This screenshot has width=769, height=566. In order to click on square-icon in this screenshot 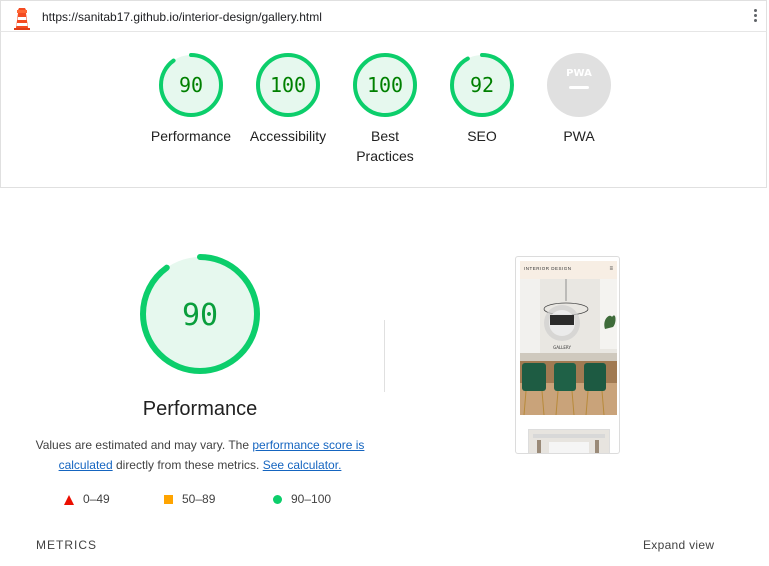, I will do `click(168, 500)`.